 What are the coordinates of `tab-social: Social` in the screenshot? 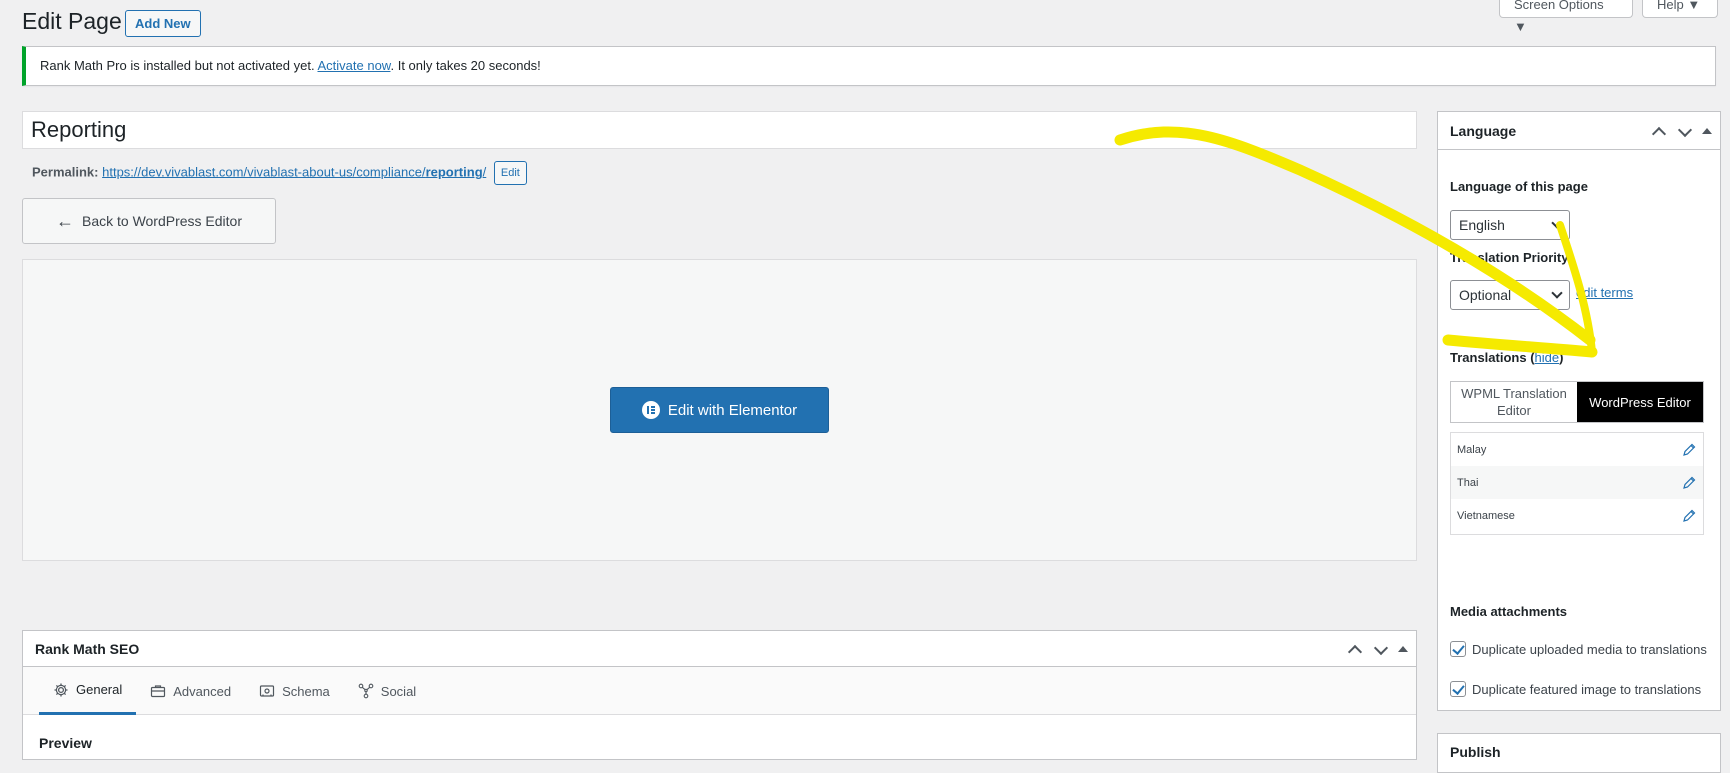 It's located at (387, 691).